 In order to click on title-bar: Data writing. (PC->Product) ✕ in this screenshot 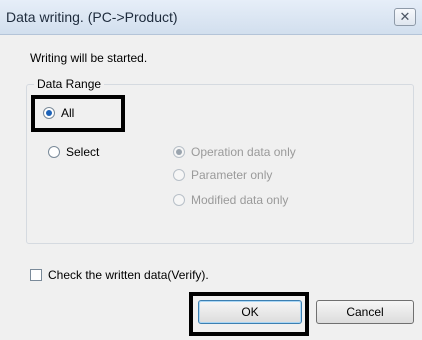, I will do `click(211, 17)`.